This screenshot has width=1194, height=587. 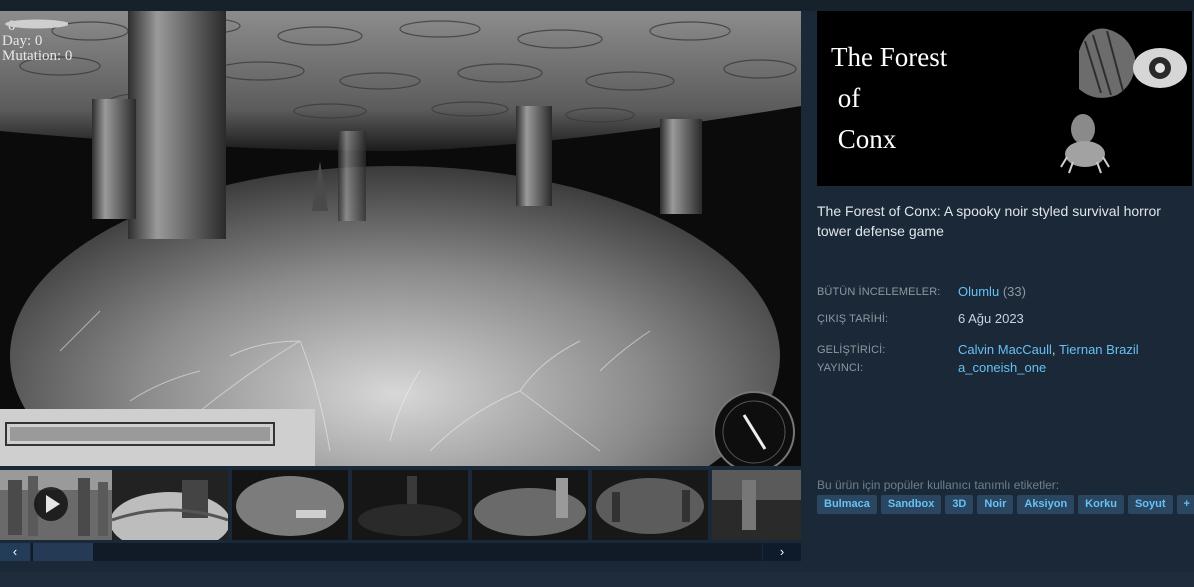 I want to click on thumbnail-video, so click(x=58, y=505).